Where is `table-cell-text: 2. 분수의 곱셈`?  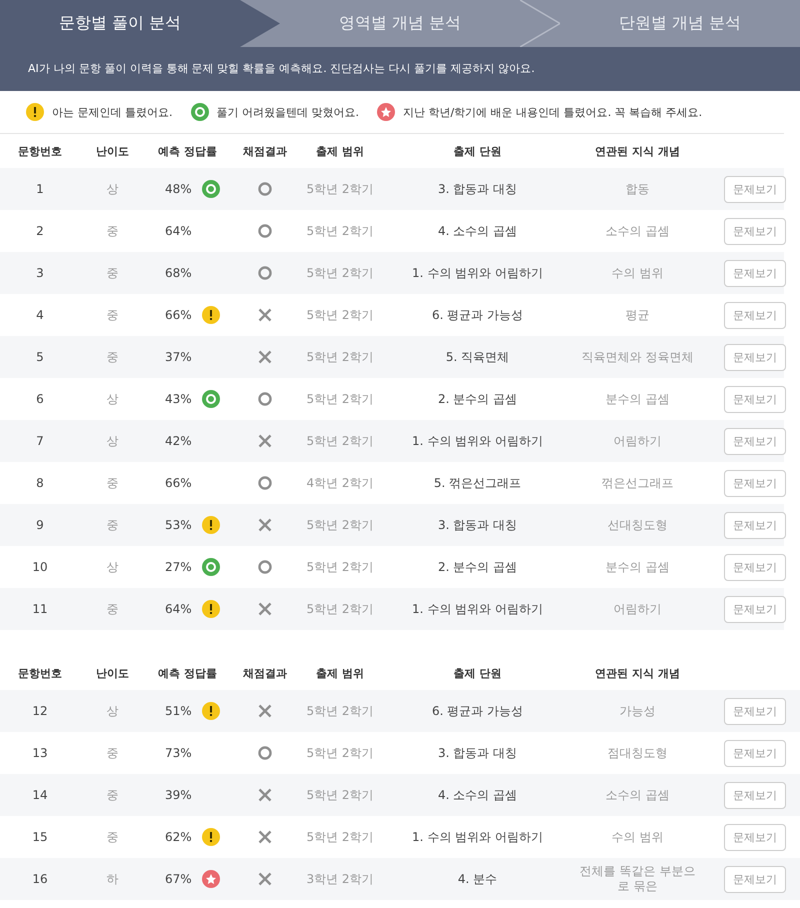 table-cell-text: 2. 분수의 곱셈 is located at coordinates (477, 399).